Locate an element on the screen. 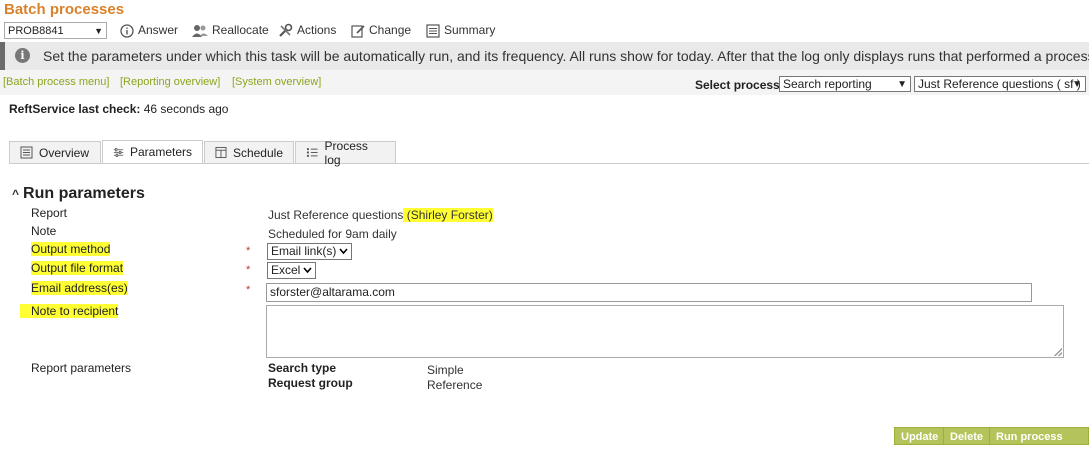  record-select: PROB8841 ▼ is located at coordinates (55, 30).